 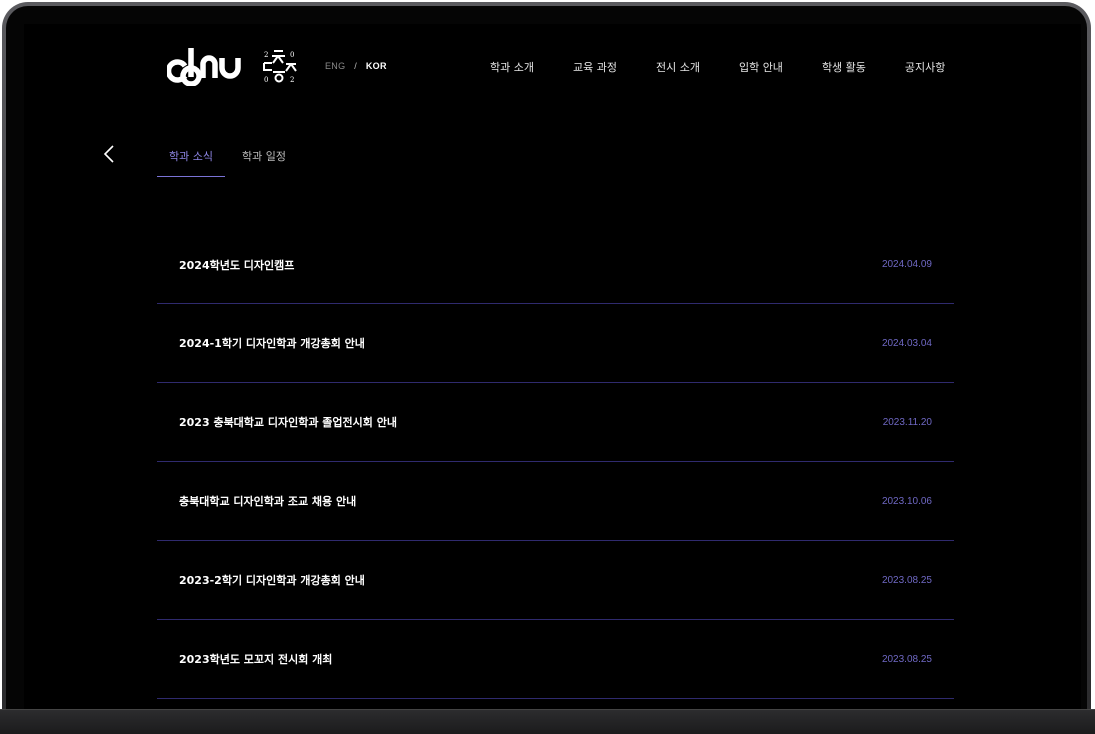 What do you see at coordinates (280, 67) in the screenshot?
I see `emblem-logo: 2 0 0 2` at bounding box center [280, 67].